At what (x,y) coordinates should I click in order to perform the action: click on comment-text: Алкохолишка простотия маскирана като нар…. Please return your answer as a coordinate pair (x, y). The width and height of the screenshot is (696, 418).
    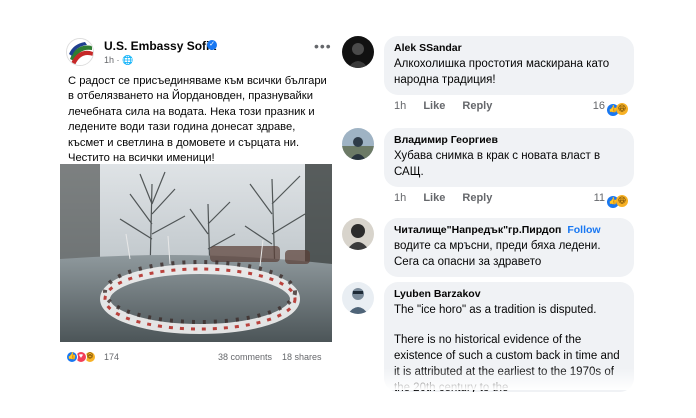
    Looking at the image, I should click on (502, 72).